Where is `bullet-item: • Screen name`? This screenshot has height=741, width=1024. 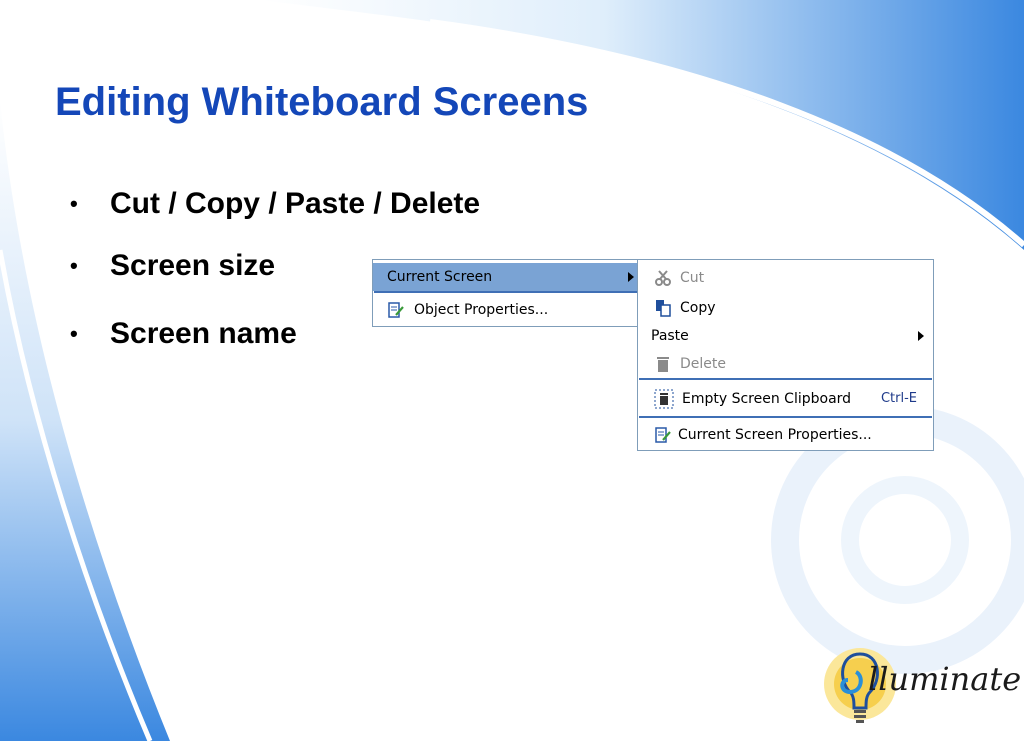
bullet-item: • Screen name is located at coordinates (183, 333).